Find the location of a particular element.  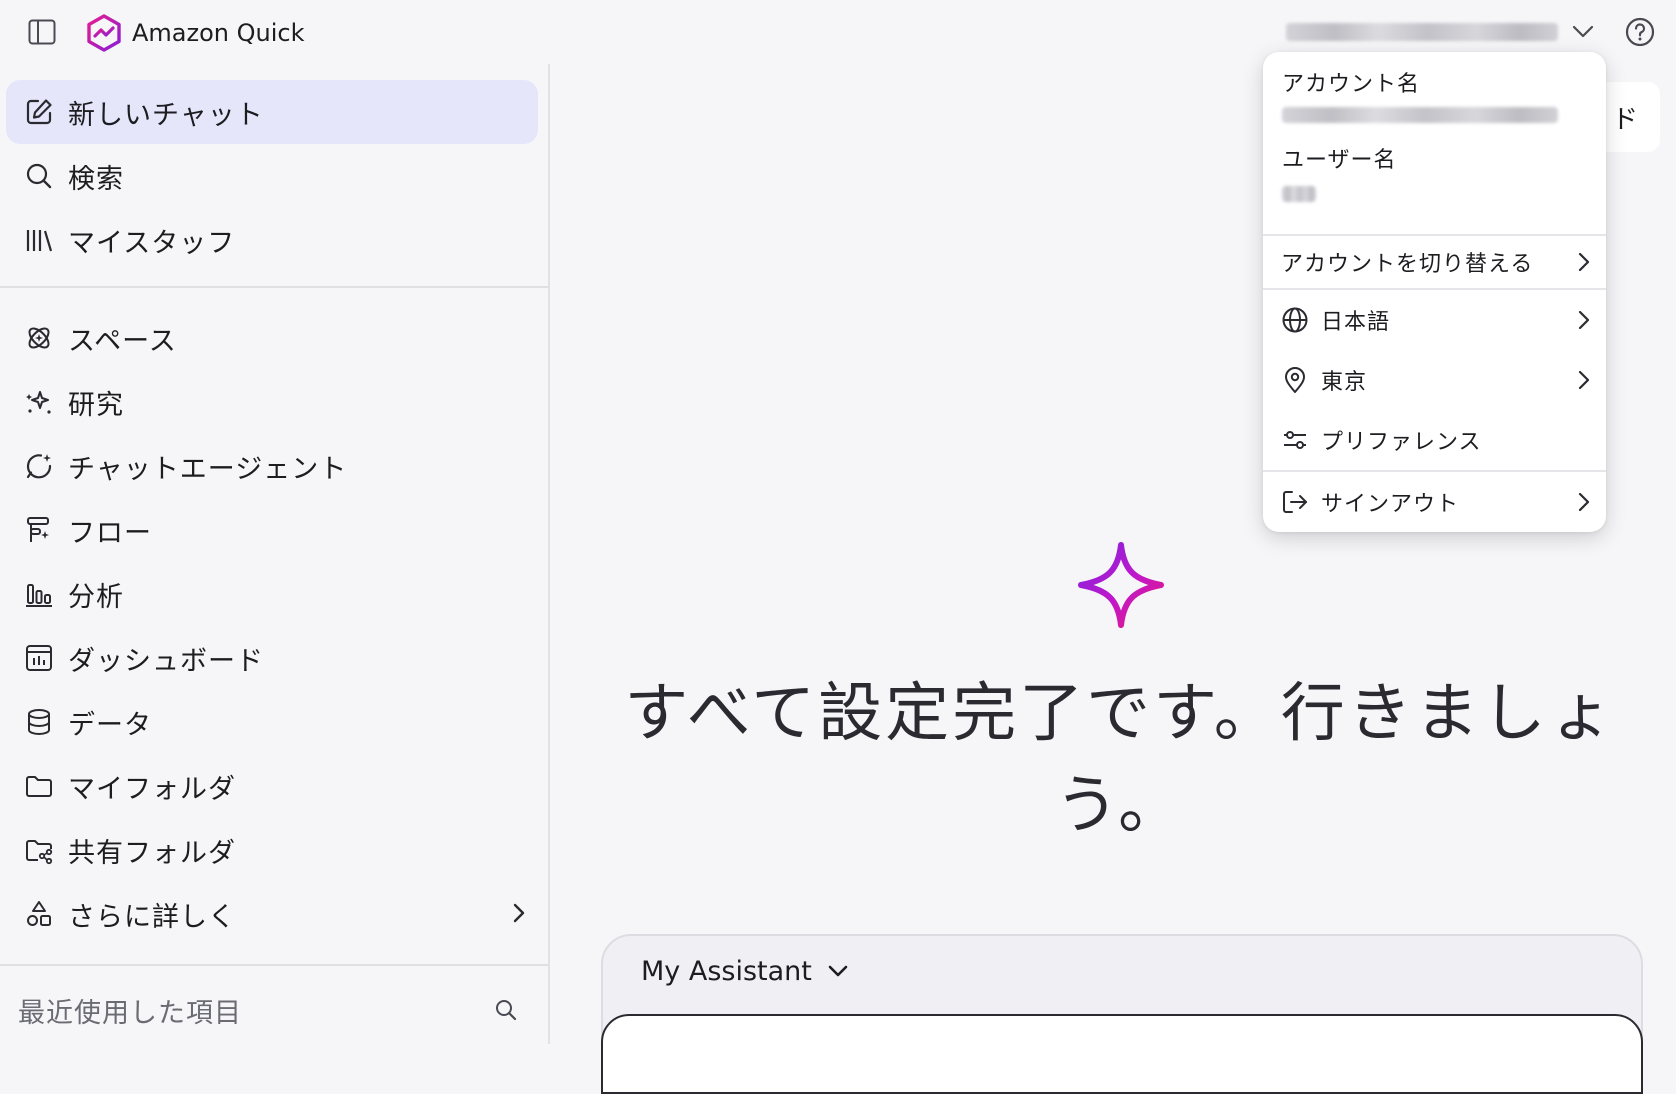

sidebar-toggle-button is located at coordinates (42, 32).